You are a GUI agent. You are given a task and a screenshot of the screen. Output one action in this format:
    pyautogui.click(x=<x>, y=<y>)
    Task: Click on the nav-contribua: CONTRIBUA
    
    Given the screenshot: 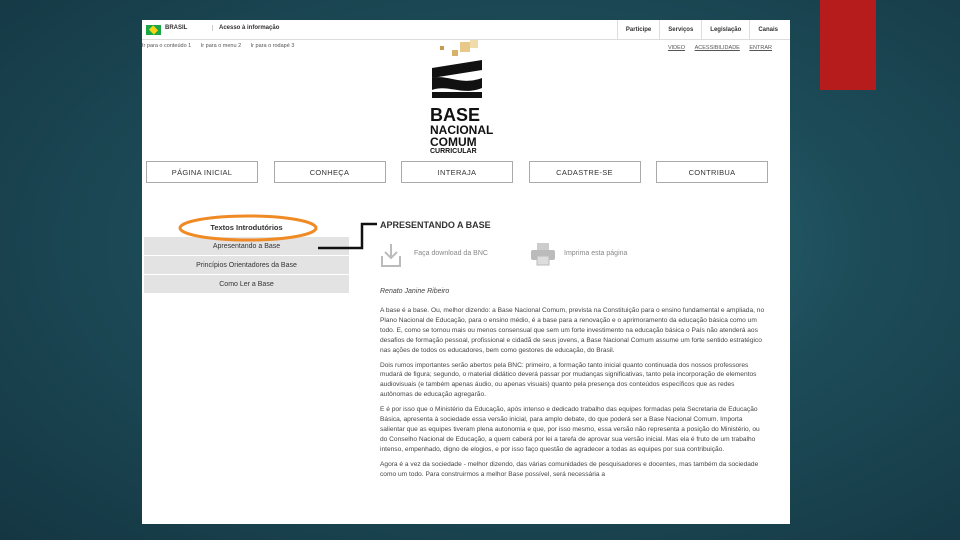 What is the action you would take?
    pyautogui.click(x=712, y=172)
    